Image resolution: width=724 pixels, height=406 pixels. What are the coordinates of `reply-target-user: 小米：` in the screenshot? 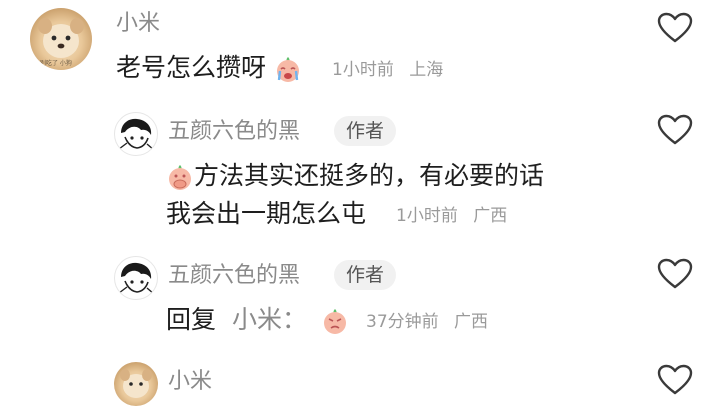 It's located at (269, 319).